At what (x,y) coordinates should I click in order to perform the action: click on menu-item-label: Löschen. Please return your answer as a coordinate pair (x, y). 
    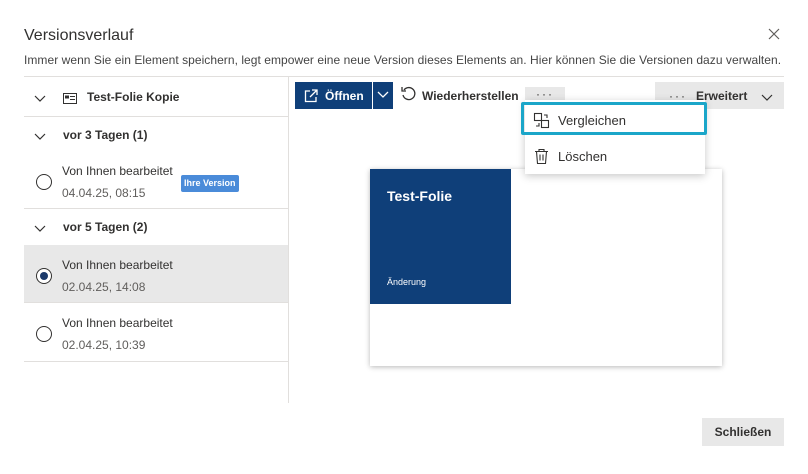
    Looking at the image, I should click on (583, 156).